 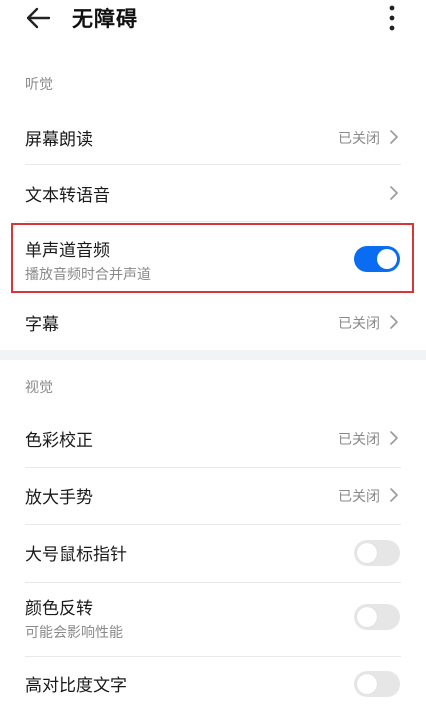 I want to click on row-title: 放大手势, so click(x=59, y=498).